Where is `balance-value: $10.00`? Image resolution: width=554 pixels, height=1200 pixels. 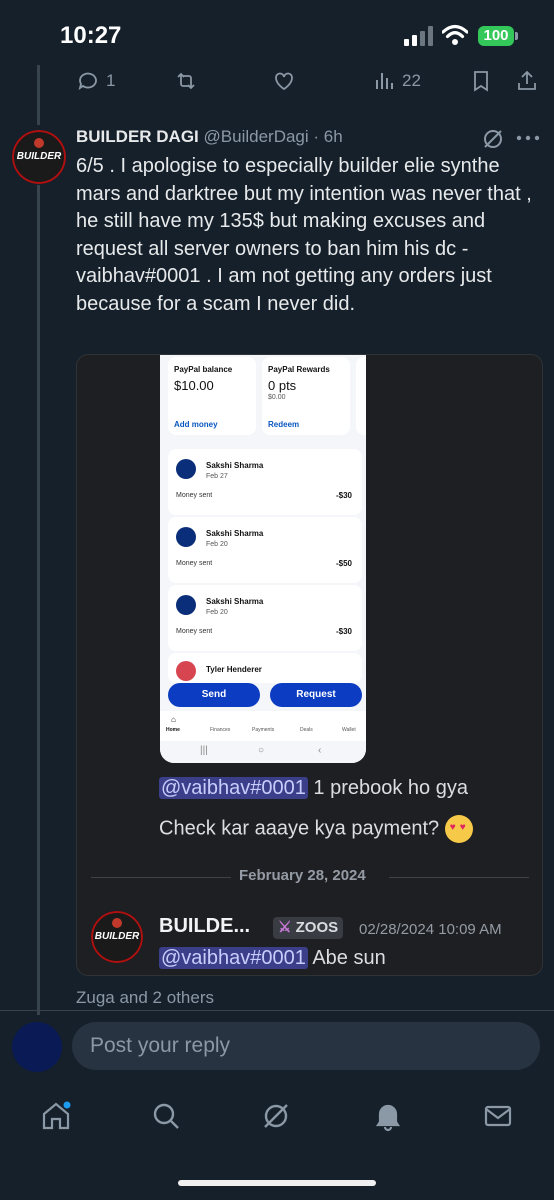
balance-value: $10.00 is located at coordinates (194, 385).